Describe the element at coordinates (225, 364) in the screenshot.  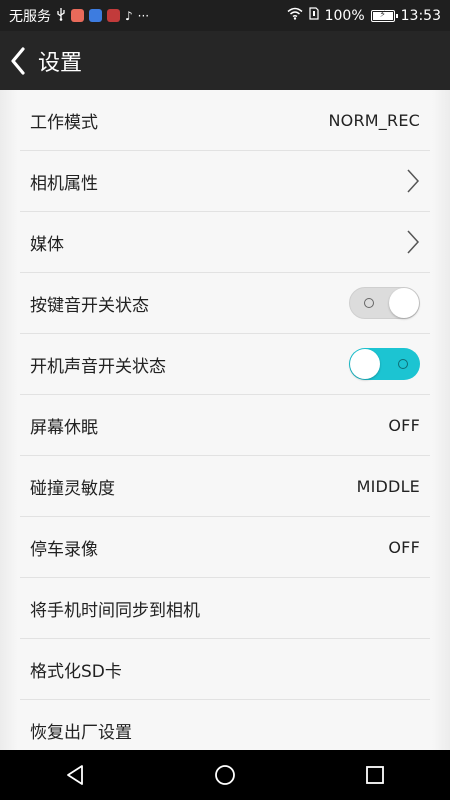
I see `setting-boot-sound: 开机声音开关状态` at that location.